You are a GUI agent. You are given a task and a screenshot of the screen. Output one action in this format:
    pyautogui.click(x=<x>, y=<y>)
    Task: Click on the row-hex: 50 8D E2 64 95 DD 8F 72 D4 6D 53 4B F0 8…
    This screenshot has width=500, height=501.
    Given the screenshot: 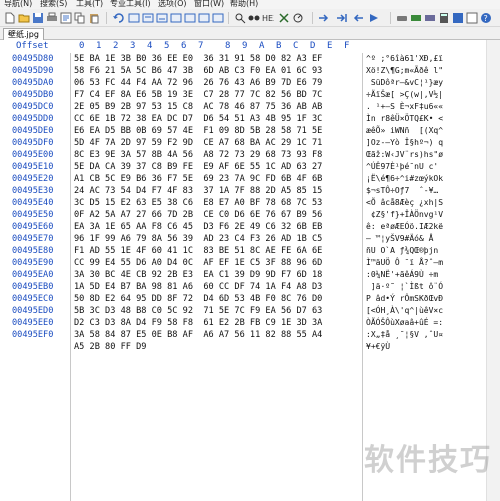 What is the action you would take?
    pyautogui.click(x=218, y=299)
    